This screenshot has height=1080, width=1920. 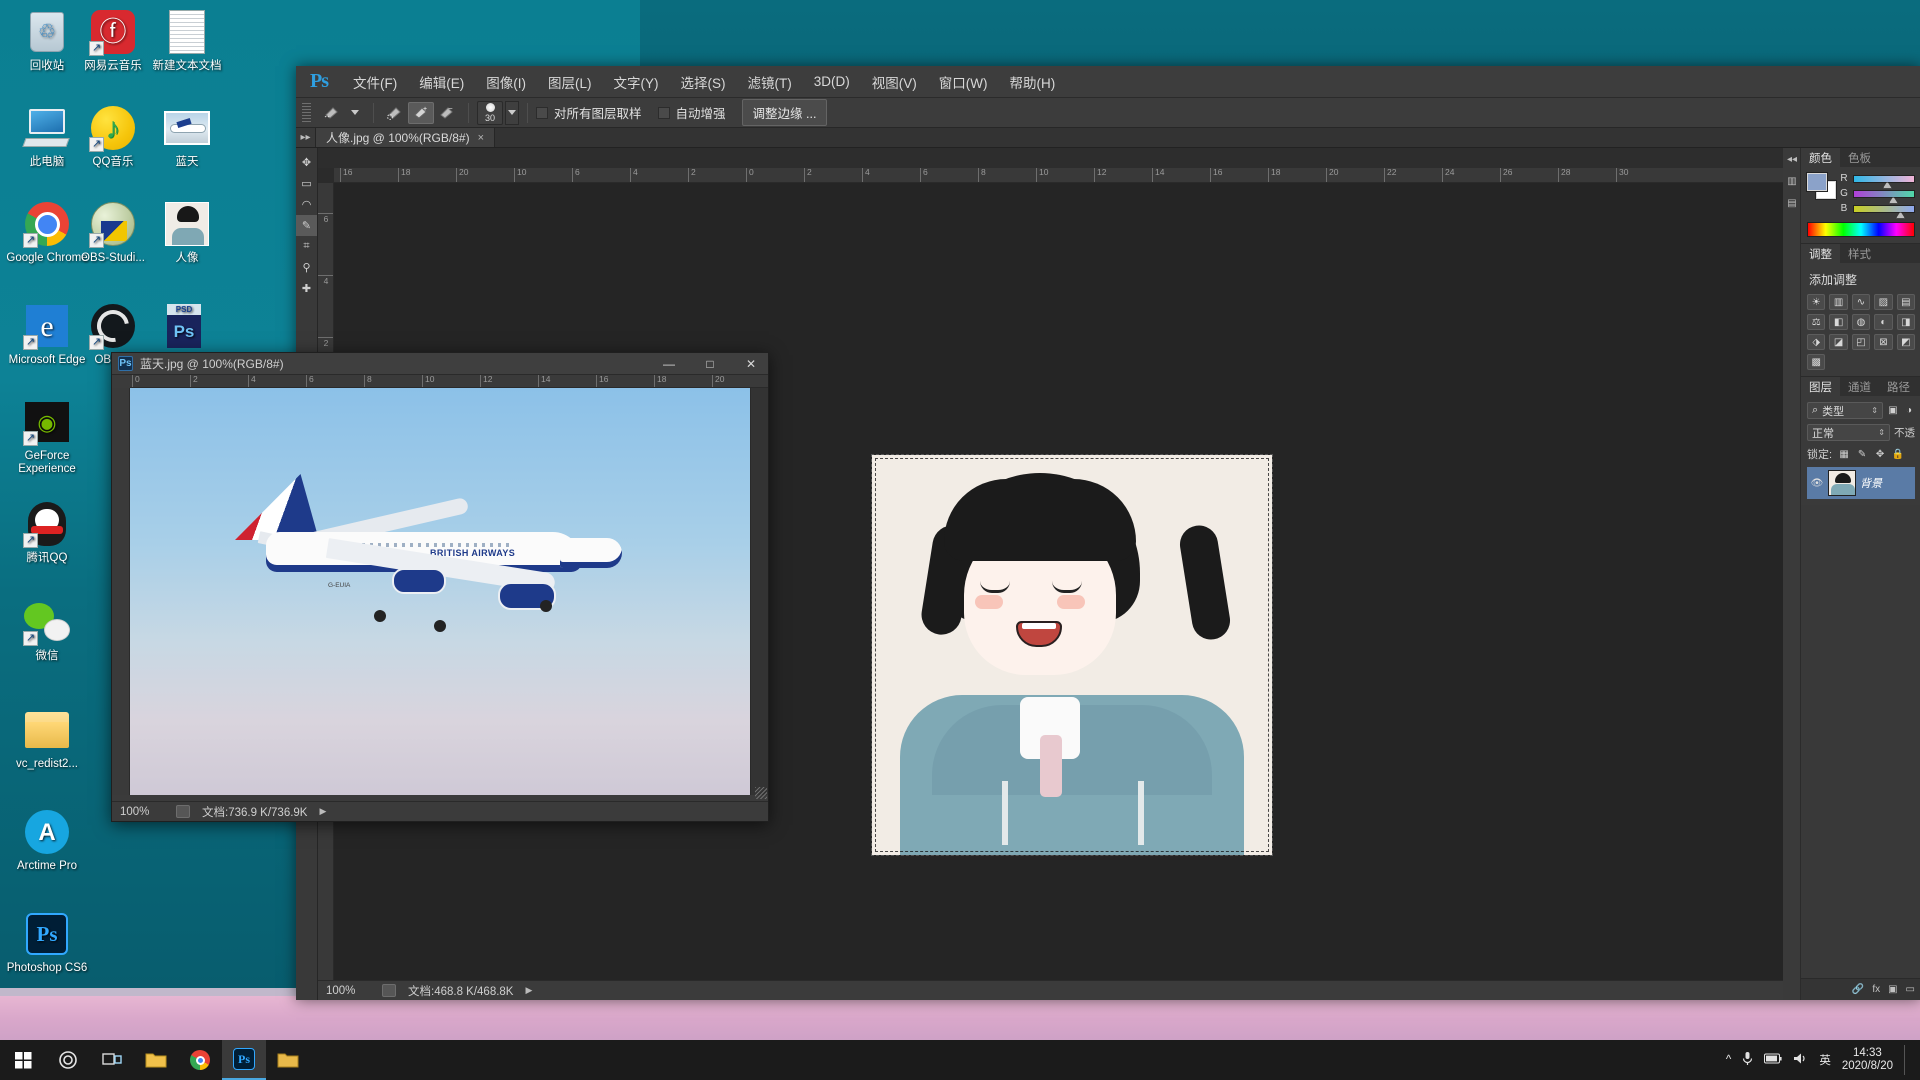 What do you see at coordinates (1800, 1060) in the screenshot?
I see `tray-volume-icon` at bounding box center [1800, 1060].